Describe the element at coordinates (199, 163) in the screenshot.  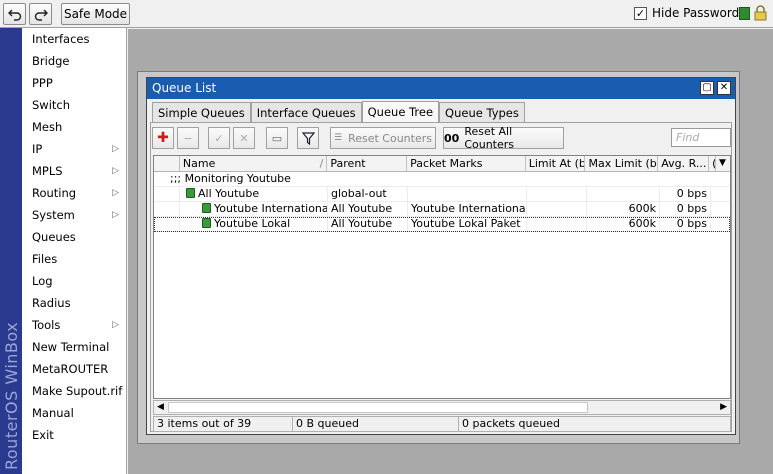
I see `column-header-label: Name` at that location.